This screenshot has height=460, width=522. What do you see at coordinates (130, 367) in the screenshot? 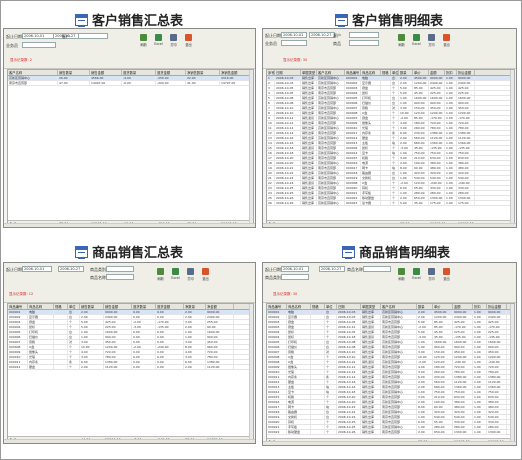
I see `table-row: 000012 硬盘个 2.00 1120.00 0.00 0.00 2.00 1120.00` at bounding box center [130, 367].